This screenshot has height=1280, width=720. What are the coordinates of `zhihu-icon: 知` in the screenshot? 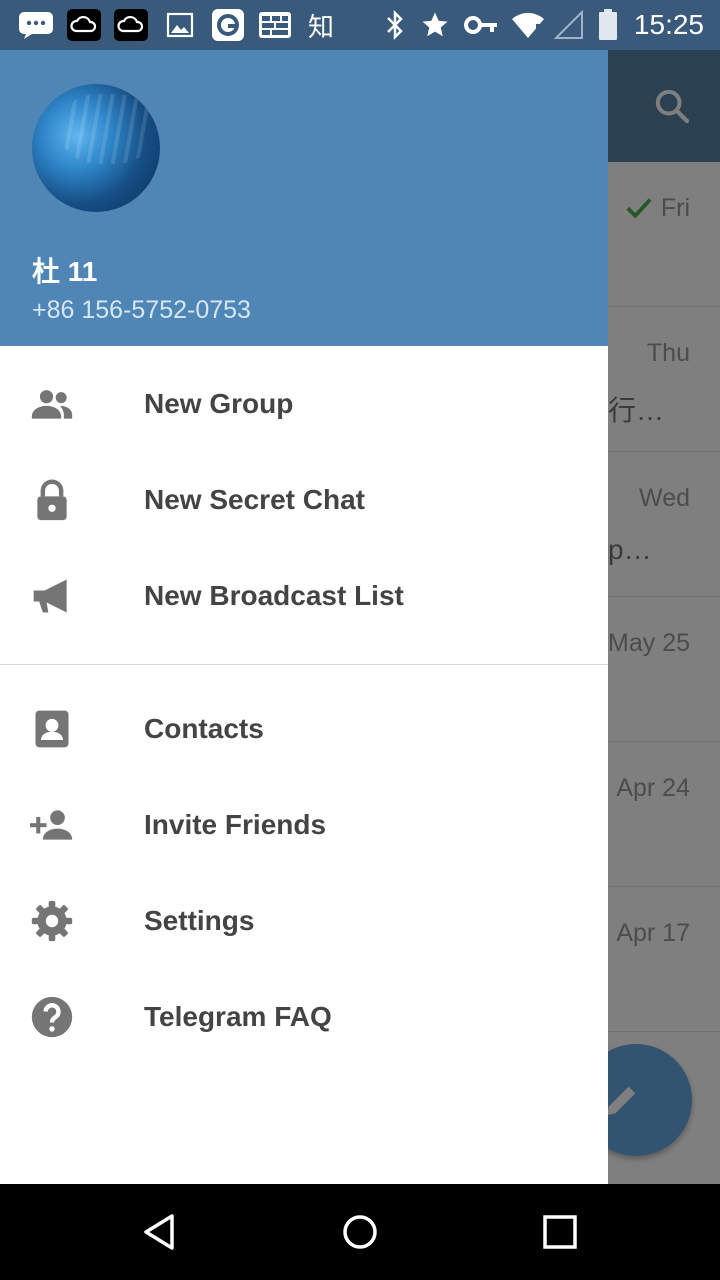 It's located at (321, 26).